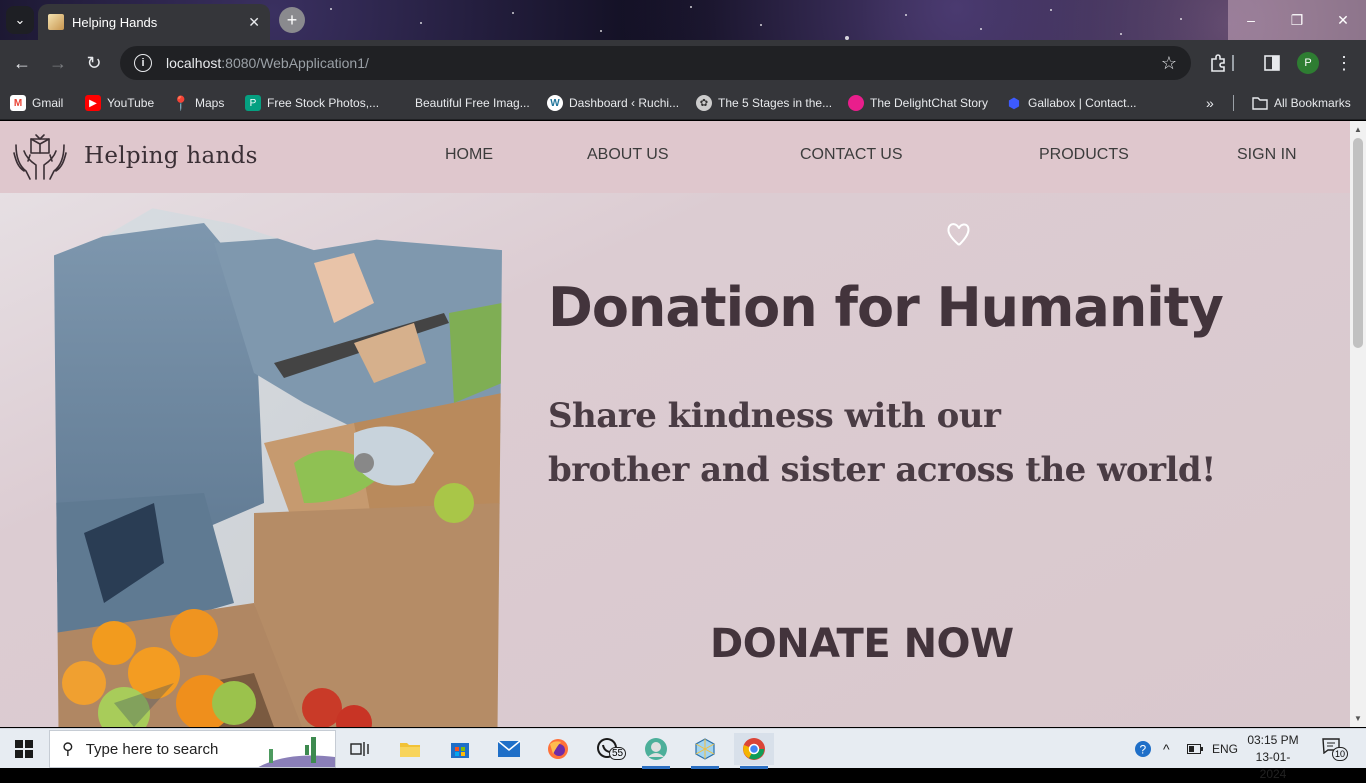 The height and width of the screenshot is (783, 1366). Describe the element at coordinates (655, 63) in the screenshot. I see `address-bar: i localhost:8080/WebApplication1/ ☆` at that location.